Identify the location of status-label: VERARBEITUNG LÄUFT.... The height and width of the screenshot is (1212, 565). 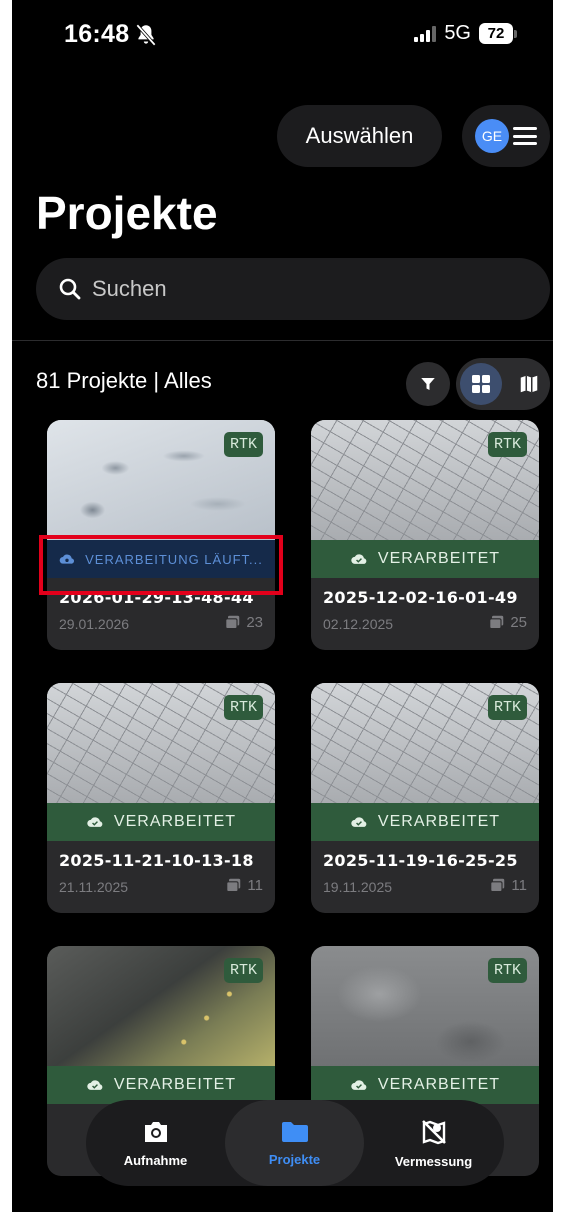
(174, 559).